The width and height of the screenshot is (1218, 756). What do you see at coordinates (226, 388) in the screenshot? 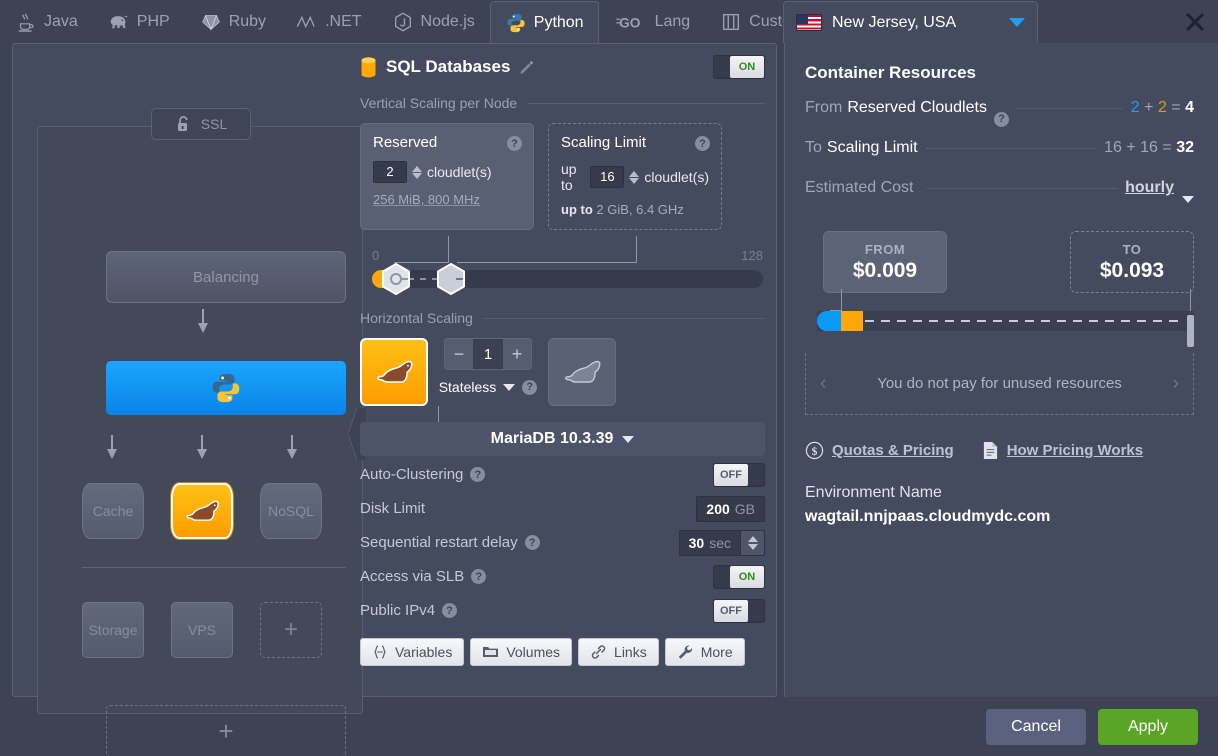
I see `python-app-node` at bounding box center [226, 388].